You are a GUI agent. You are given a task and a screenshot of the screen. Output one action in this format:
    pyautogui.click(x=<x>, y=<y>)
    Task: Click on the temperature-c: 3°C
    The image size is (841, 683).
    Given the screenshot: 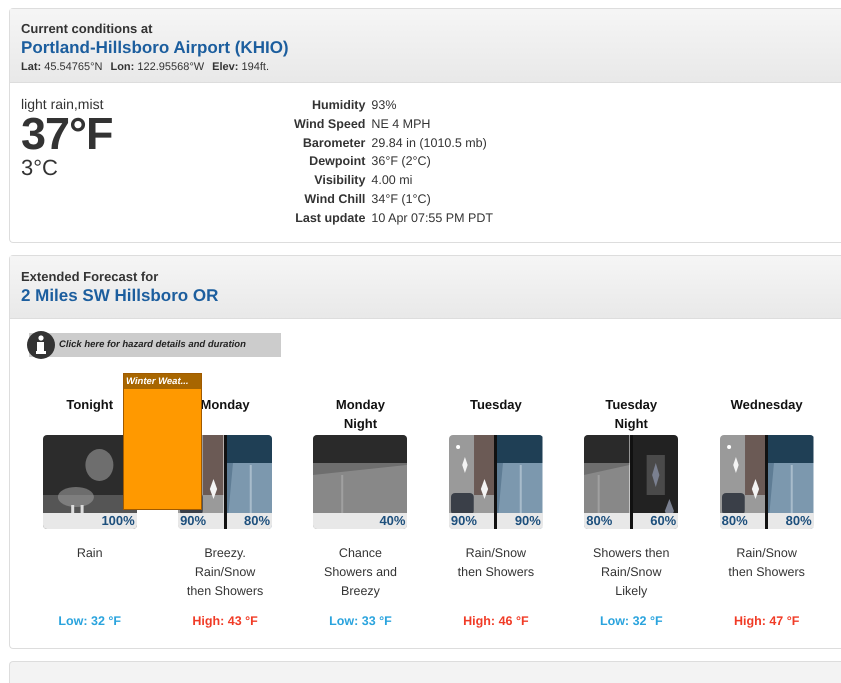 What is the action you would take?
    pyautogui.click(x=40, y=168)
    